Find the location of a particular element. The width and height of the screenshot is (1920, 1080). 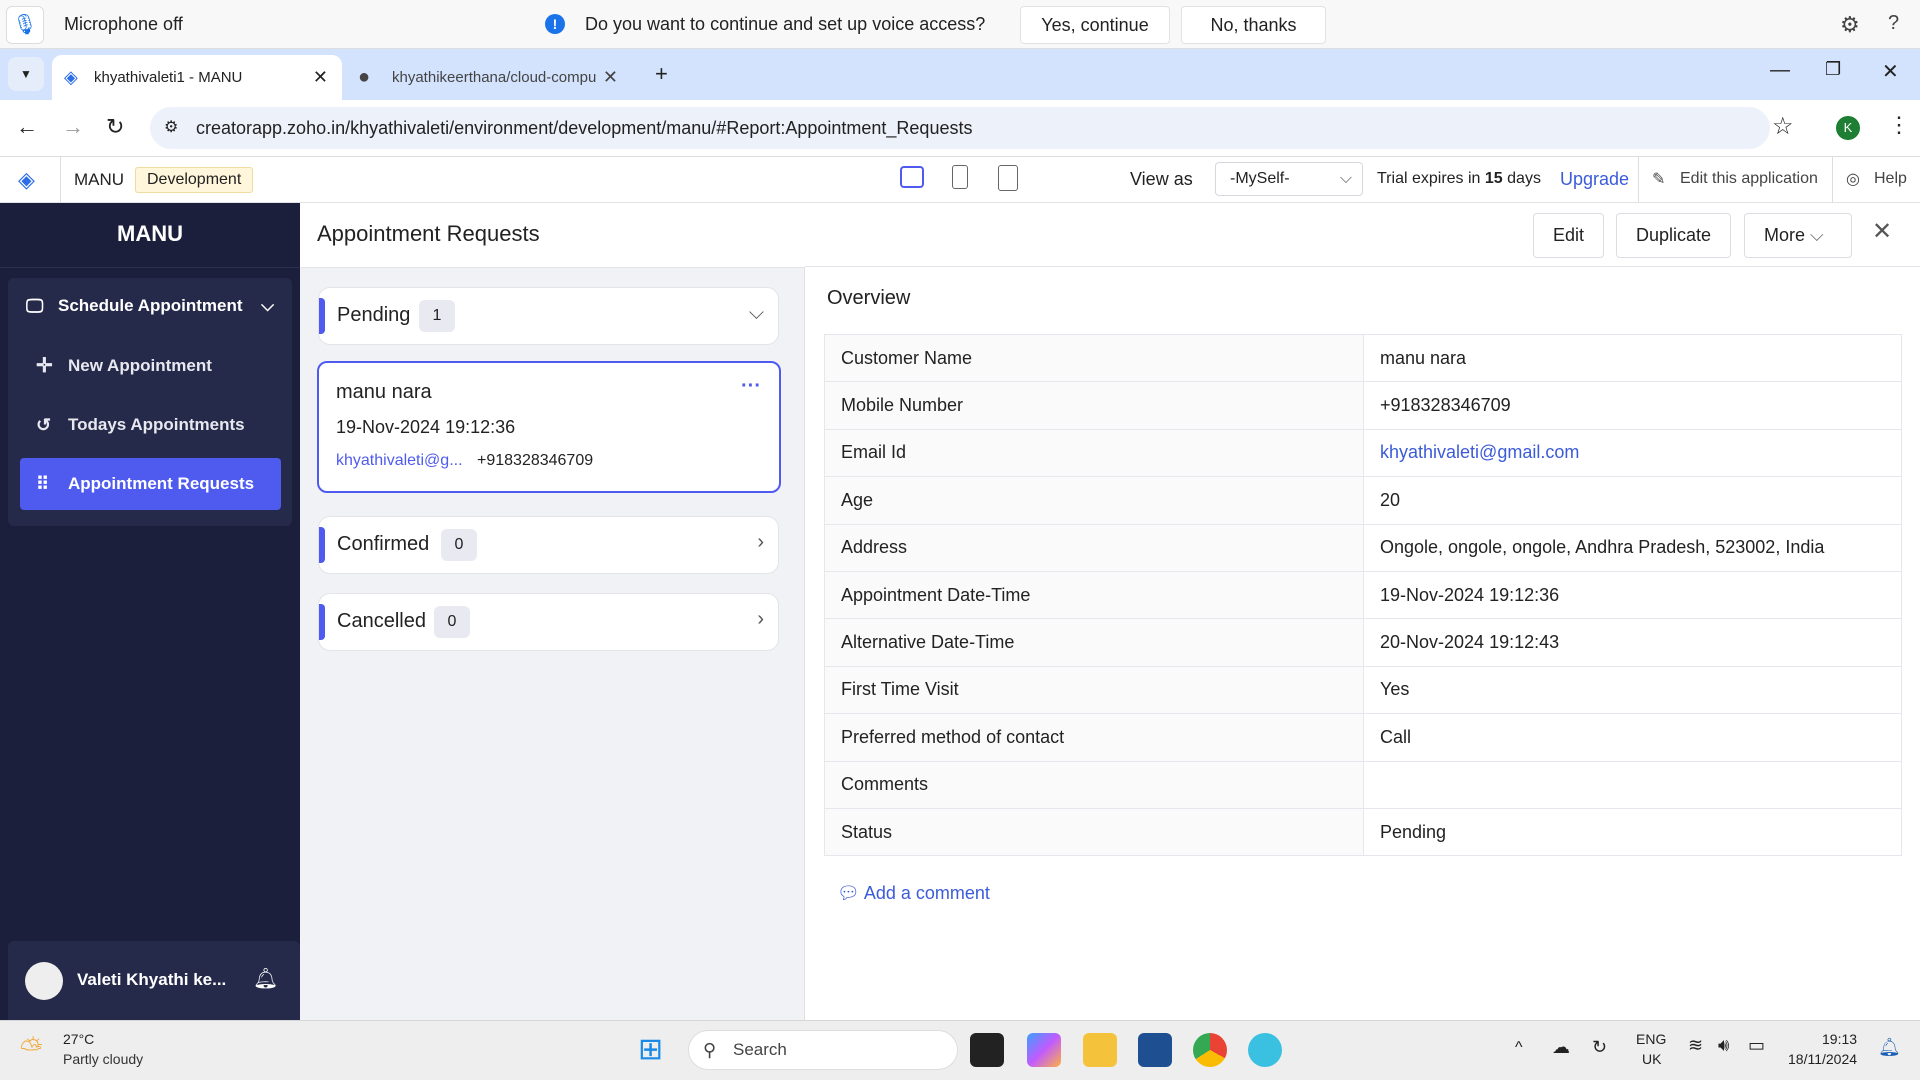

detail-toolbar: Edit Duplicate More ⌵ ✕ is located at coordinates (1362, 235).